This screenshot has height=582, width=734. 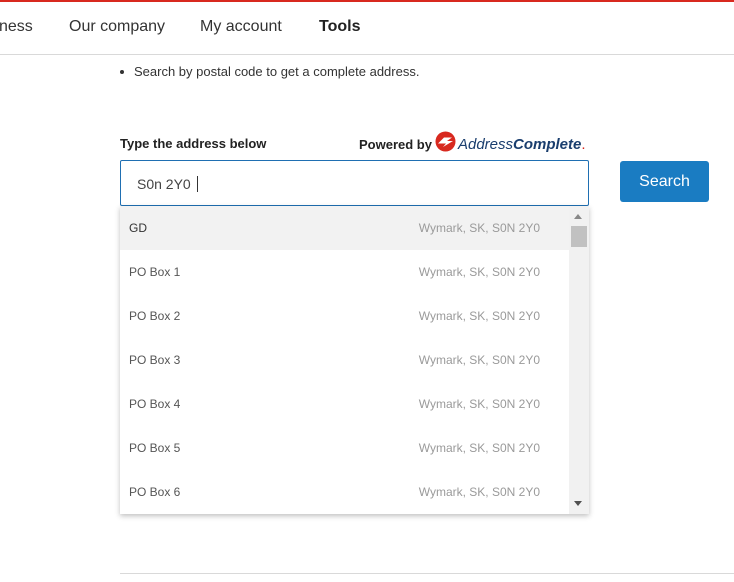 I want to click on address-search-input: S0n 2Y0, so click(x=354, y=183).